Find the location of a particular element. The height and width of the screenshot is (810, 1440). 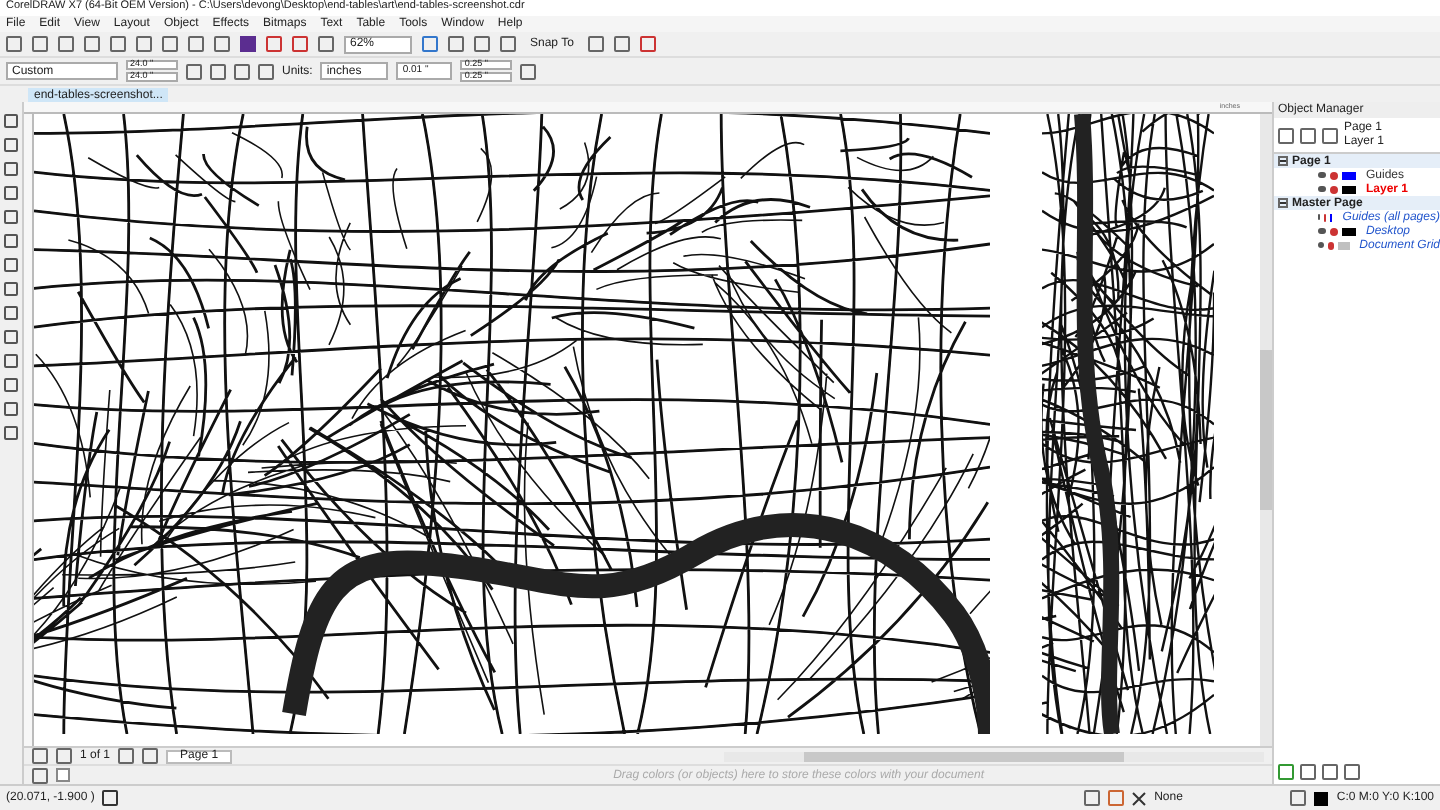

outline-color-swatch is located at coordinates (1321, 798).